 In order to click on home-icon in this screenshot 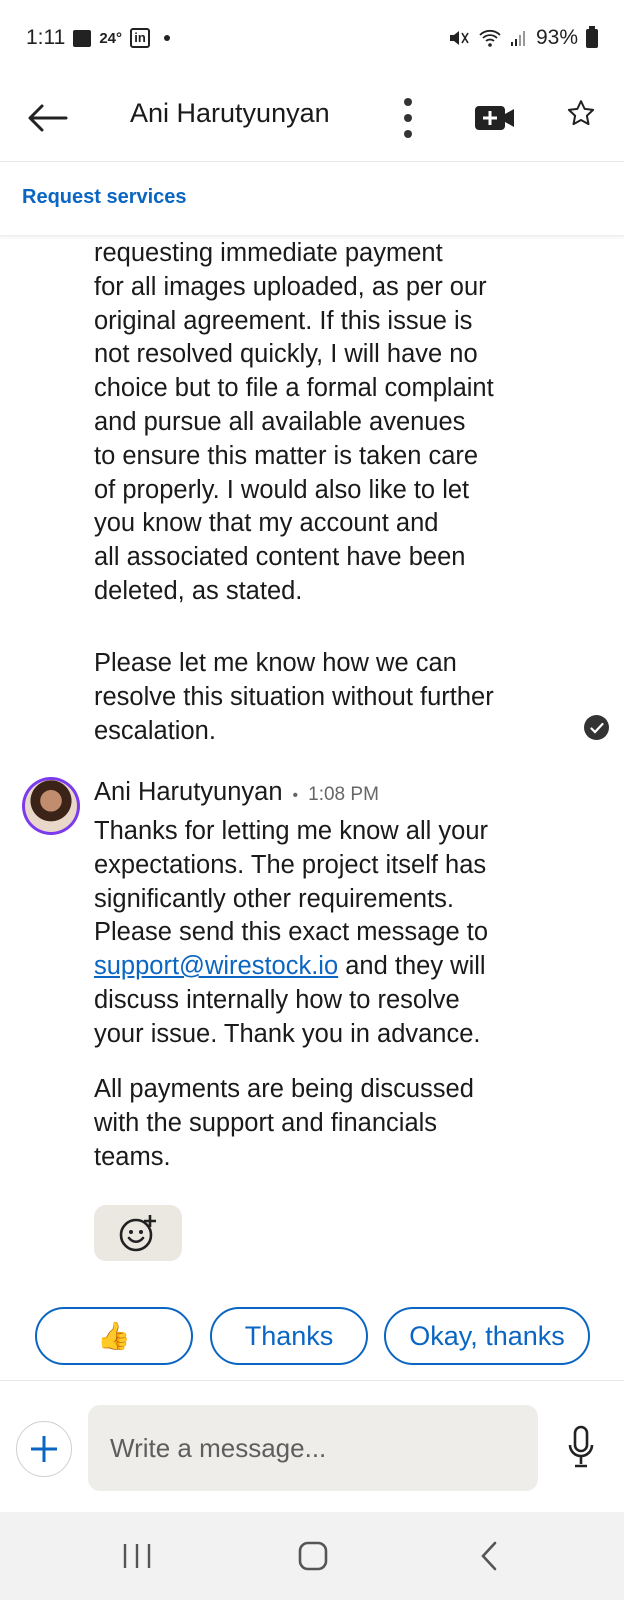, I will do `click(313, 1556)`.